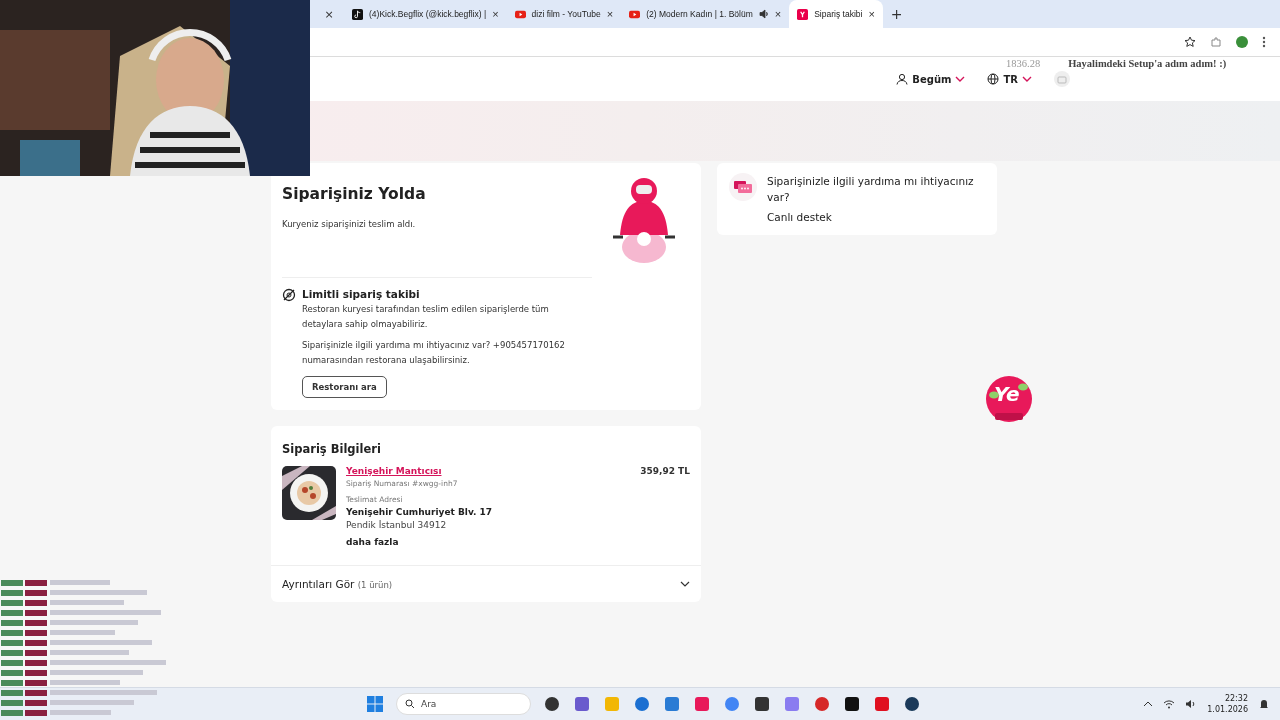  What do you see at coordinates (763, 14) in the screenshot?
I see `speaker-icon` at bounding box center [763, 14].